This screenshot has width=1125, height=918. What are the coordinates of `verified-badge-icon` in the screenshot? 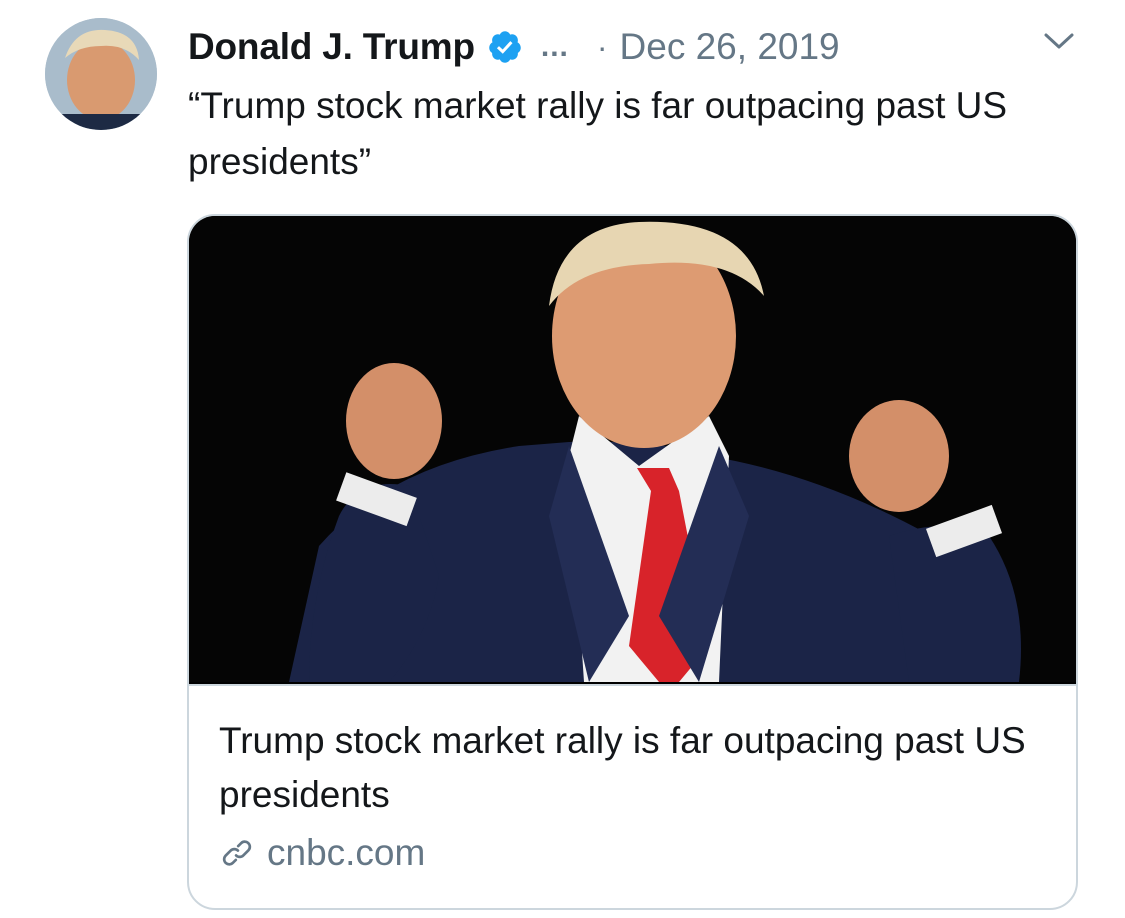 It's located at (505, 47).